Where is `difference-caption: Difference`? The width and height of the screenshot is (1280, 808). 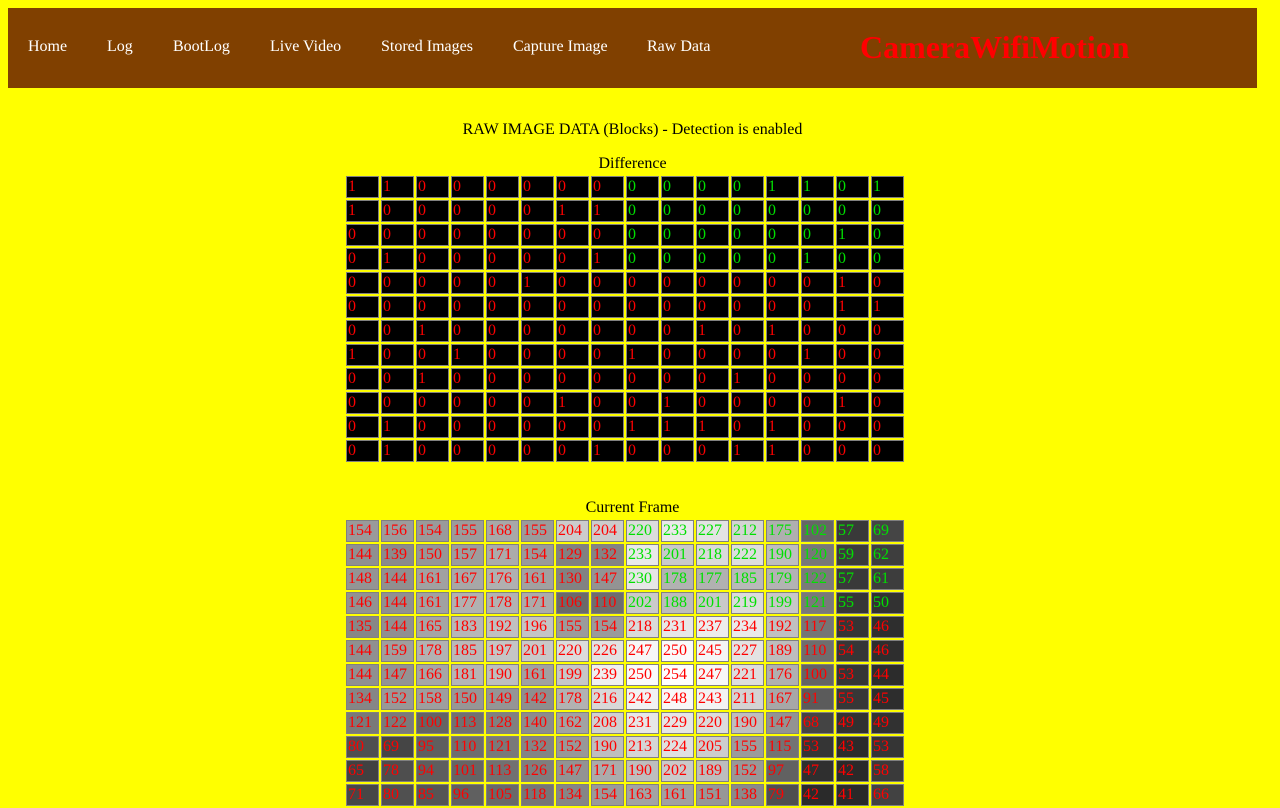 difference-caption: Difference is located at coordinates (632, 163).